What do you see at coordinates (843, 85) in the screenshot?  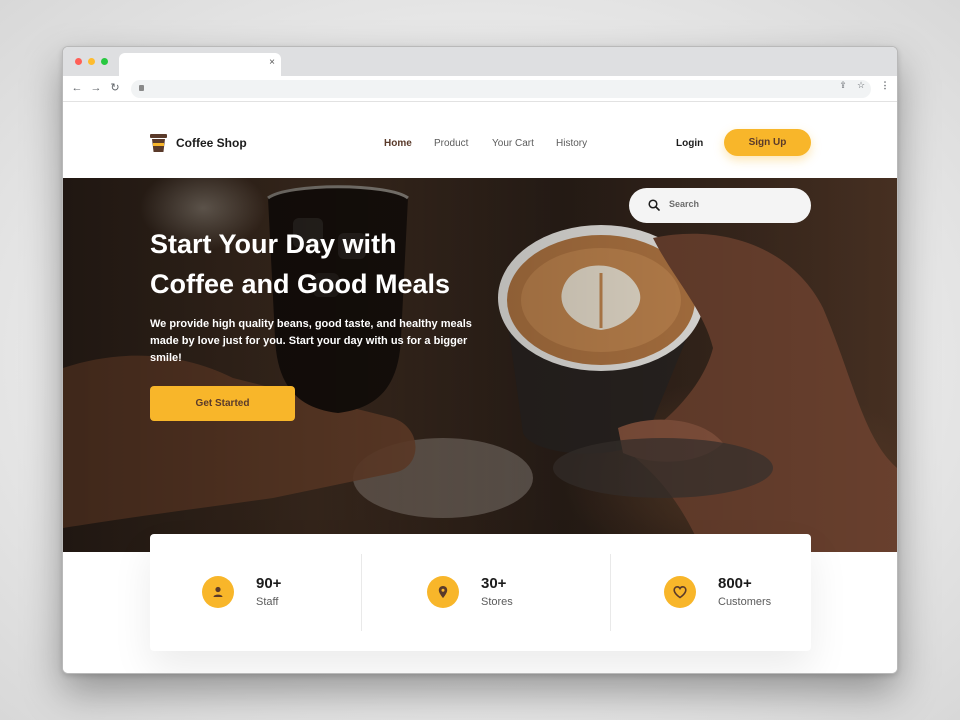 I see `share-icon: ⇪` at bounding box center [843, 85].